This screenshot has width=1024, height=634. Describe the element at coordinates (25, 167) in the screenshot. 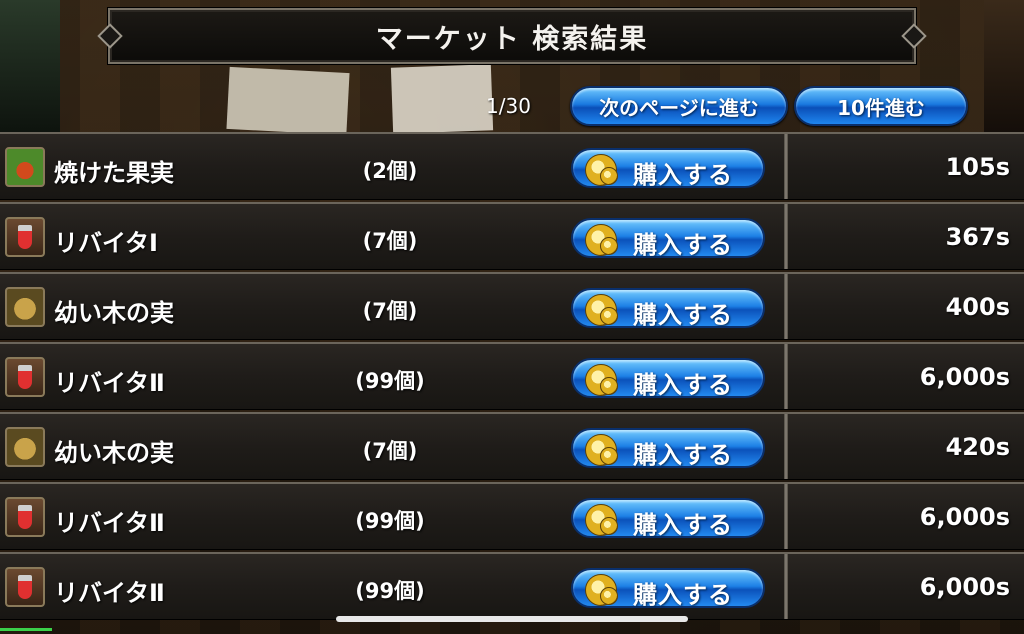

I see `roasted-fruit-icon` at that location.